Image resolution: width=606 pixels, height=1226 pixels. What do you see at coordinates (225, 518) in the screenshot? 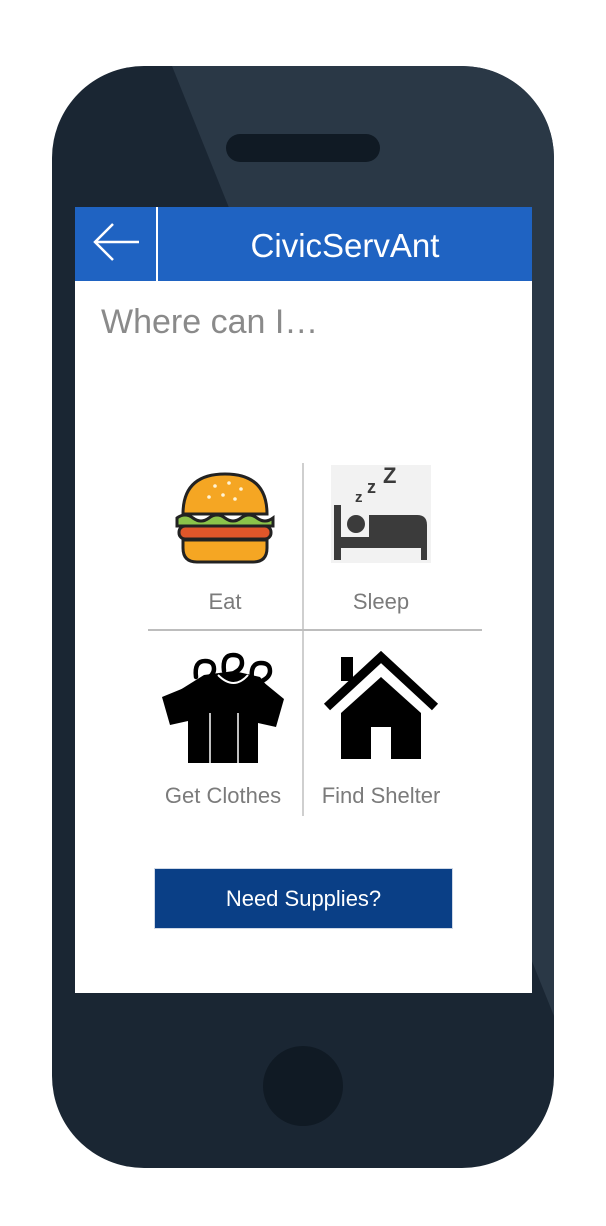
I see `burger-icon` at bounding box center [225, 518].